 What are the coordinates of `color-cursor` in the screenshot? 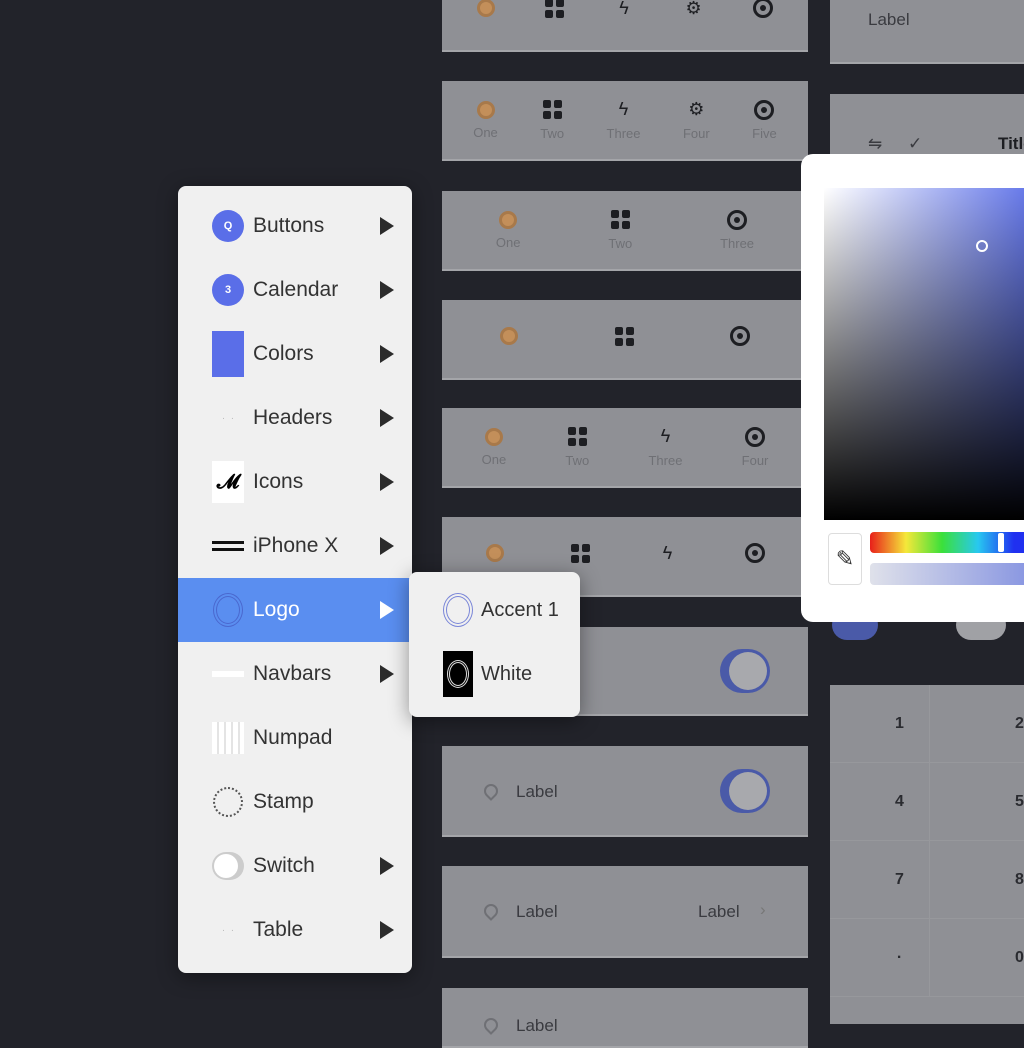 It's located at (982, 246).